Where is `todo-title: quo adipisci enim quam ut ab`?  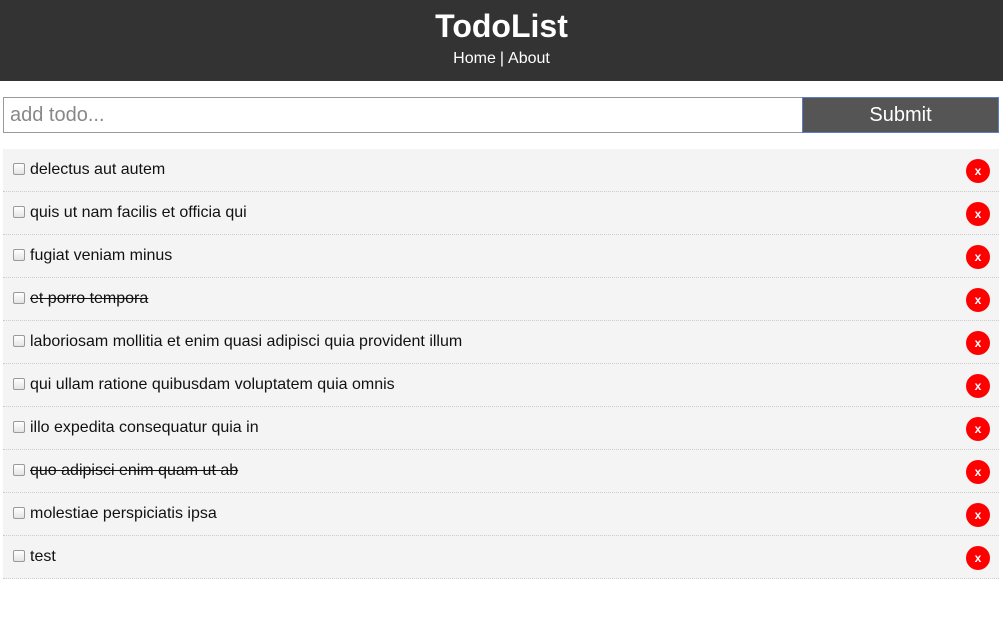 todo-title: quo adipisci enim quam ut ab is located at coordinates (134, 470).